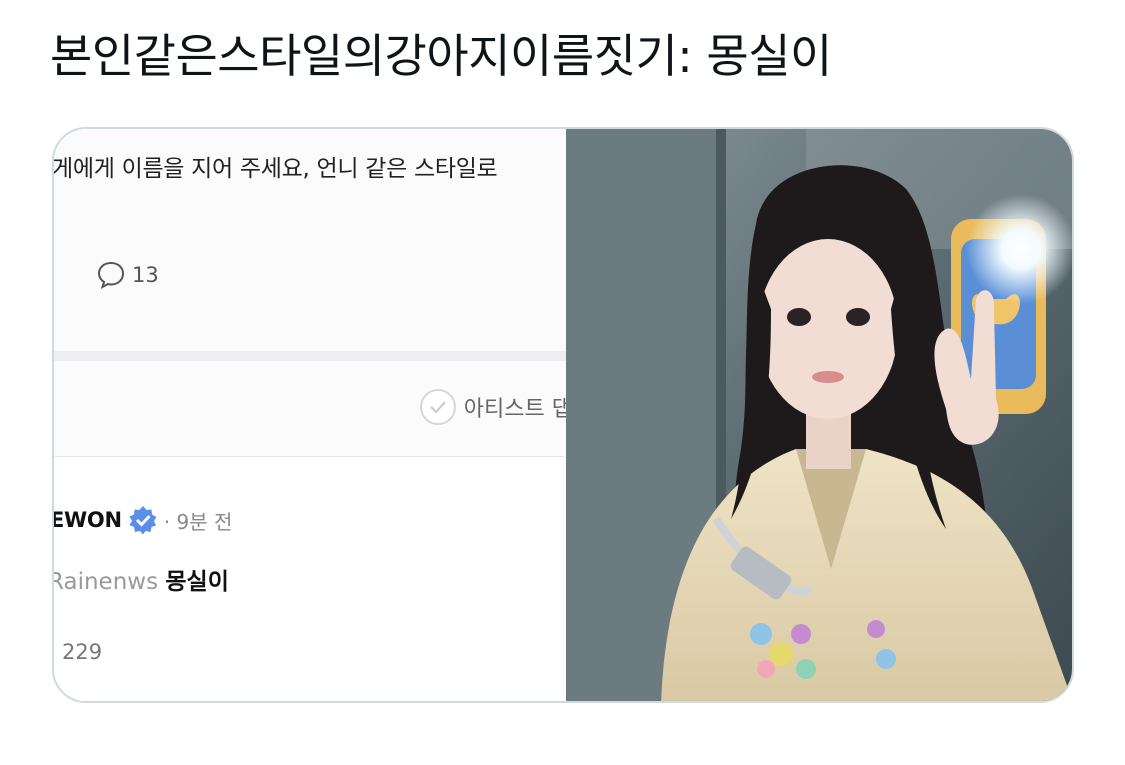 The image size is (1125, 765). I want to click on reply-text: 몽실이, so click(197, 582).